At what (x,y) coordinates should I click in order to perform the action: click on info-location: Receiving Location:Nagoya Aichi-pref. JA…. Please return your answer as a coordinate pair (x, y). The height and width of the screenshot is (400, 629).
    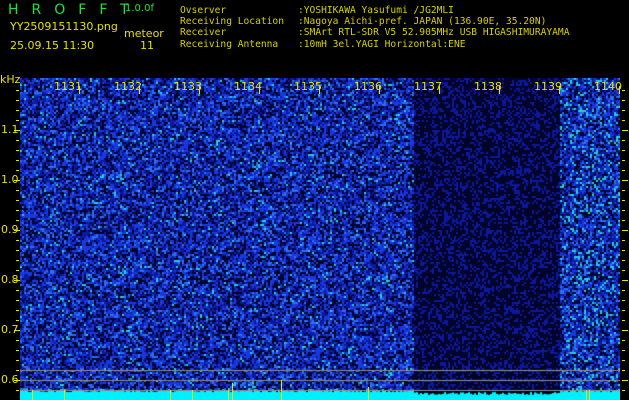
    Looking at the image, I should click on (363, 22).